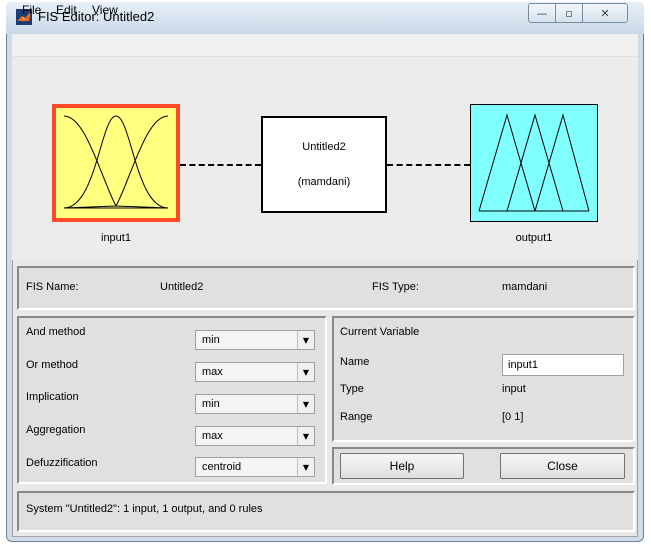  What do you see at coordinates (105, 10) in the screenshot?
I see `menu-view: View` at bounding box center [105, 10].